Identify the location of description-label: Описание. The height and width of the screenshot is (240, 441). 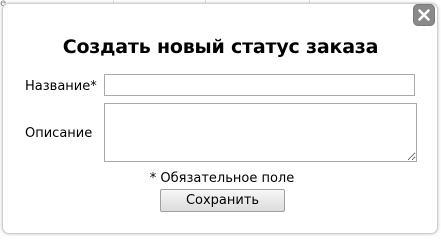
(59, 133).